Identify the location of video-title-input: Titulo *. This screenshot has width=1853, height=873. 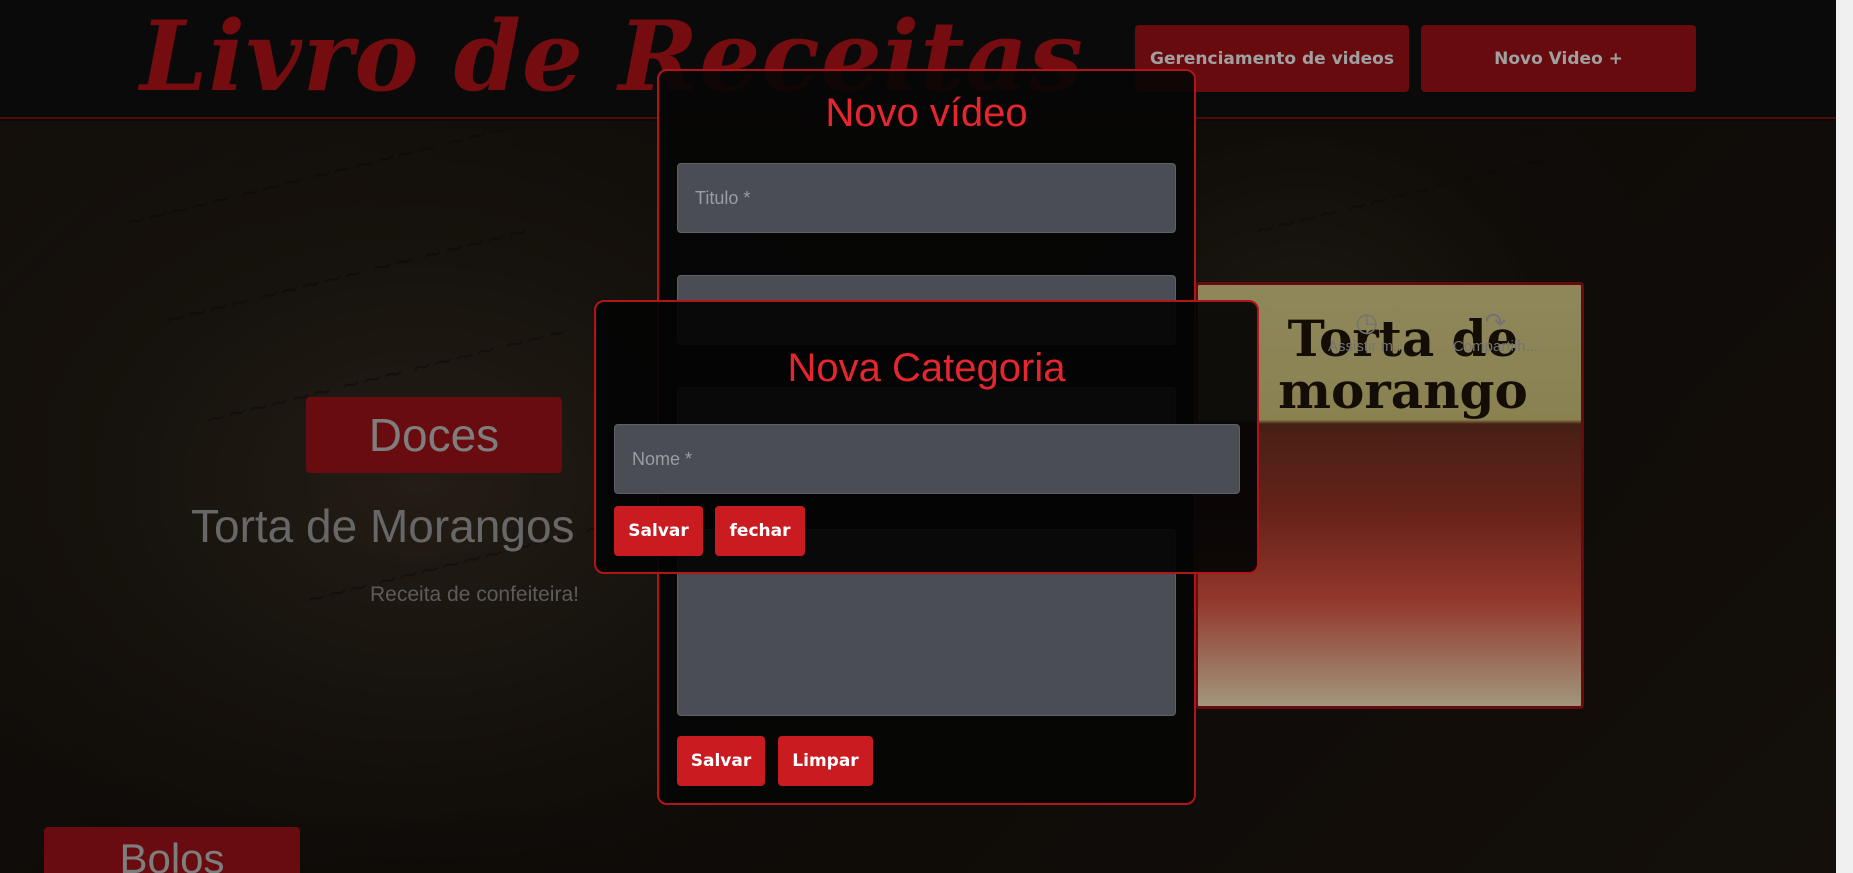
(926, 198).